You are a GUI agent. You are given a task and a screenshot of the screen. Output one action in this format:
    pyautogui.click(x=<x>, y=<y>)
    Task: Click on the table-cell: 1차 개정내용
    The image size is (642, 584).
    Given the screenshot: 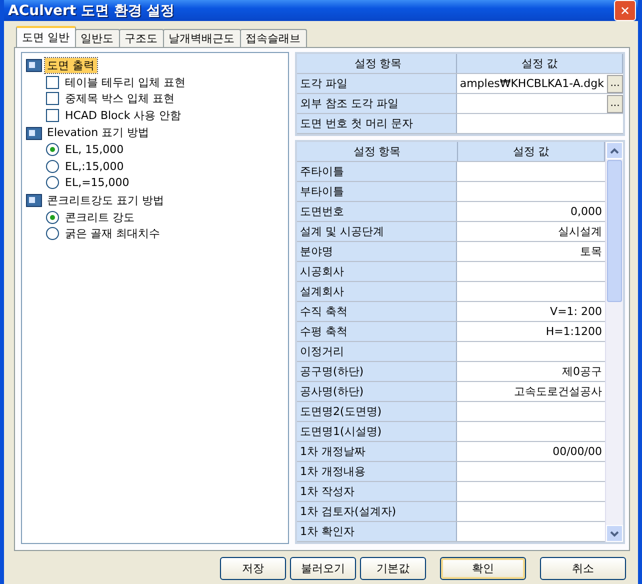 What is the action you would take?
    pyautogui.click(x=377, y=471)
    